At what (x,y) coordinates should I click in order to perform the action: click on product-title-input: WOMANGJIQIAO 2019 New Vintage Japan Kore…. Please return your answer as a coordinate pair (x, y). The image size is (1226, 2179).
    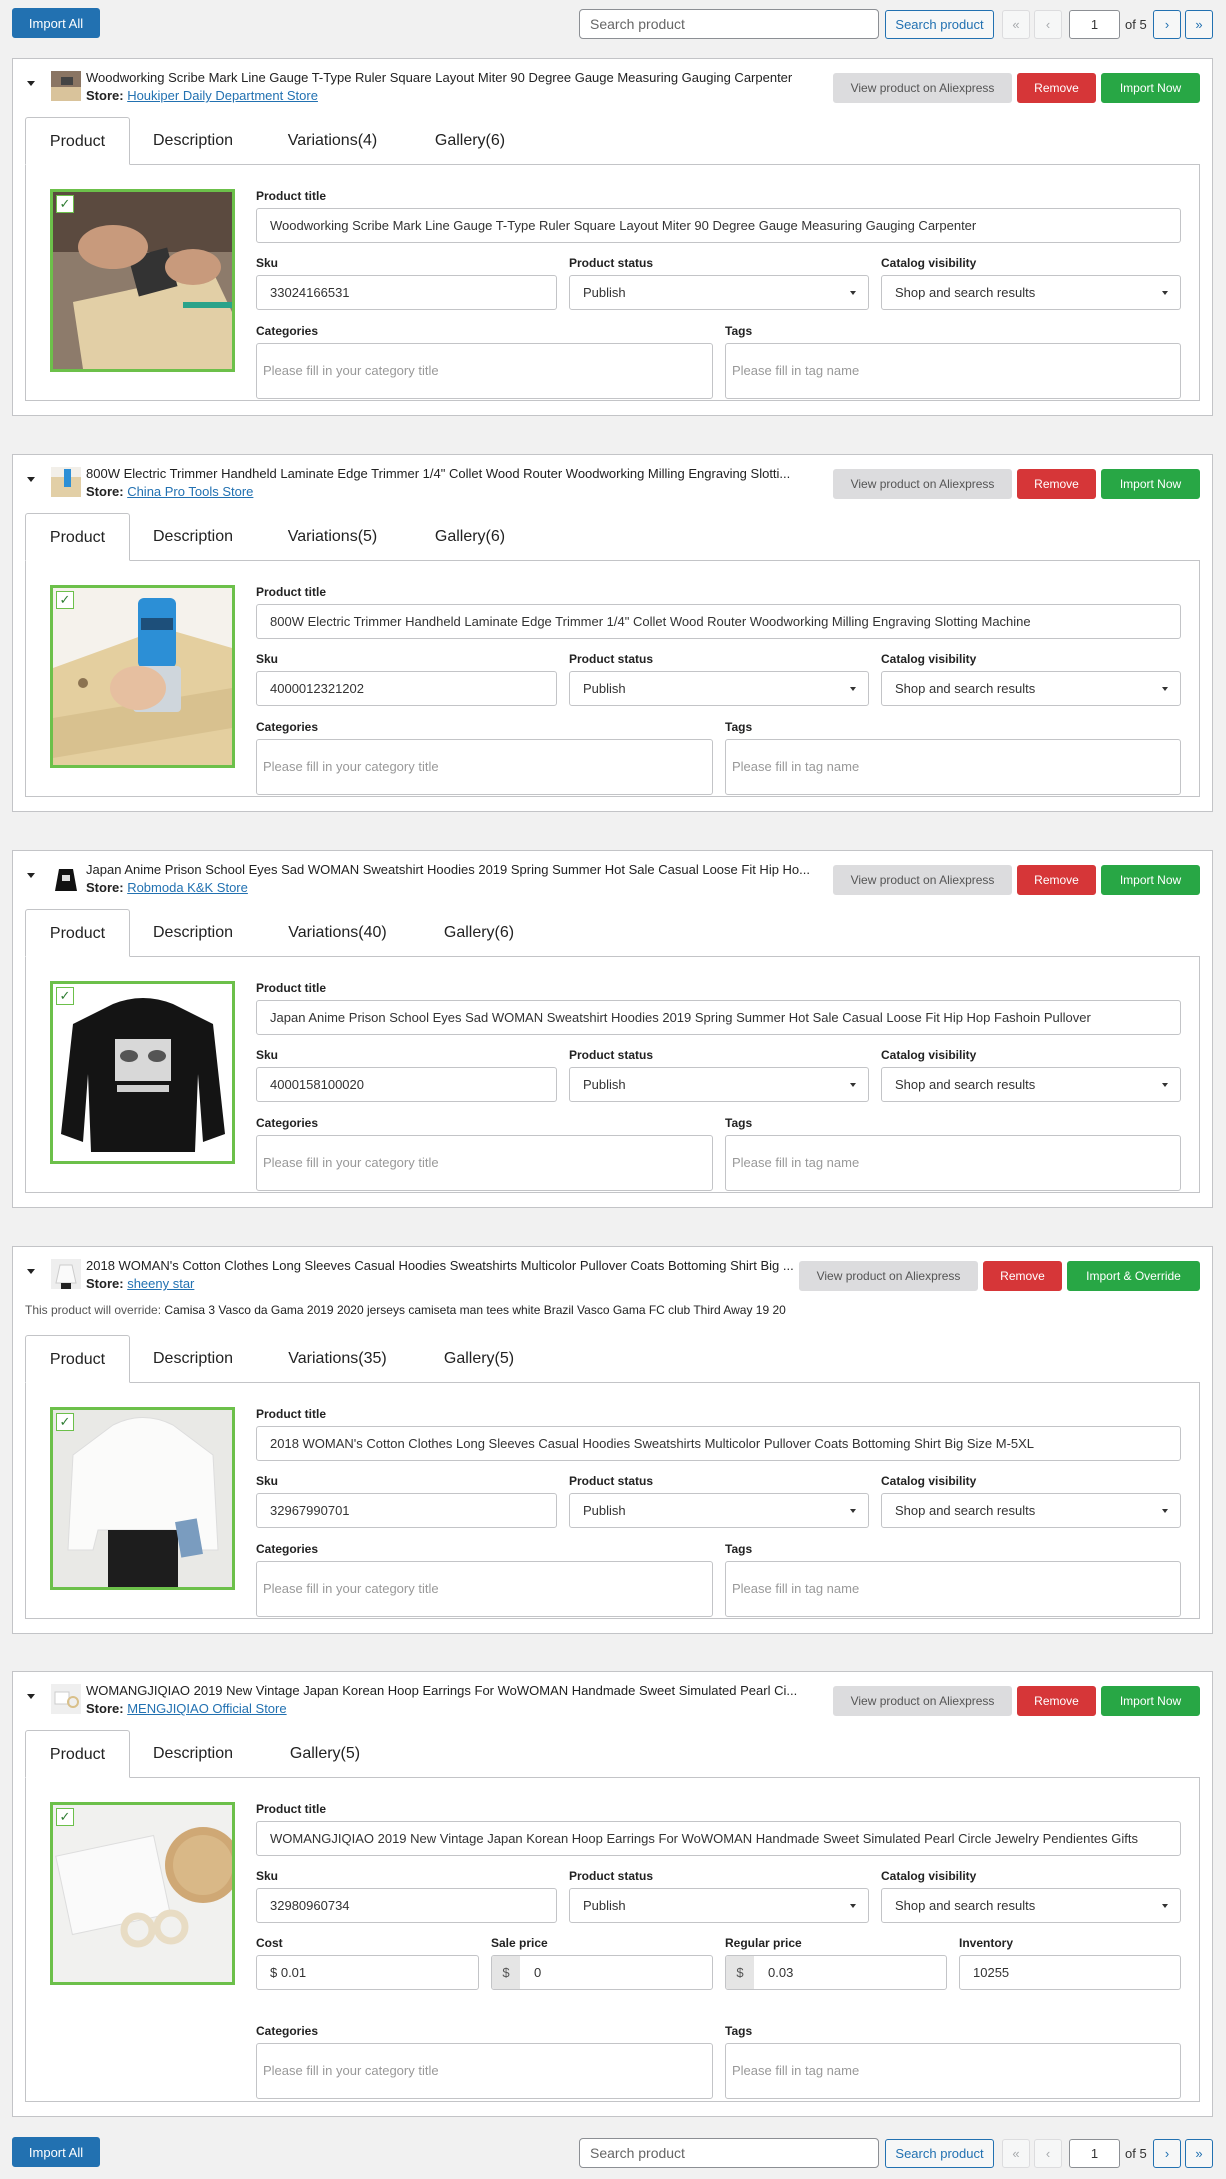
    Looking at the image, I should click on (718, 1838).